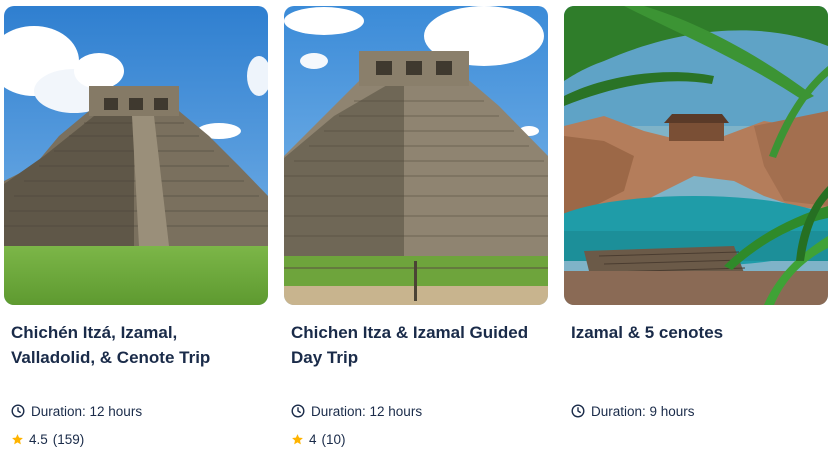 This screenshot has height=474, width=834. I want to click on activity-rating: 4.5 (159), so click(47, 439).